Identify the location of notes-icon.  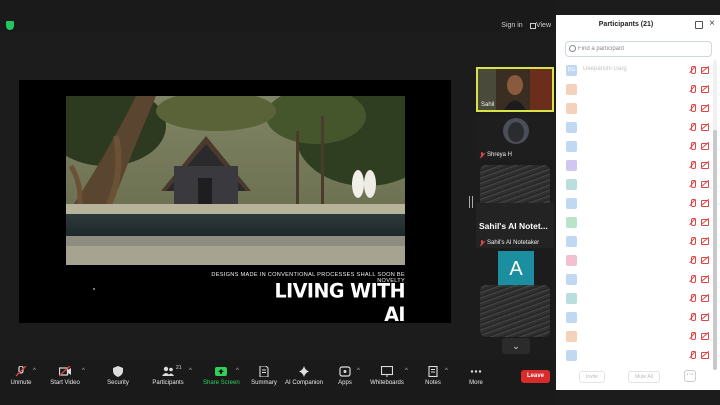
(433, 371).